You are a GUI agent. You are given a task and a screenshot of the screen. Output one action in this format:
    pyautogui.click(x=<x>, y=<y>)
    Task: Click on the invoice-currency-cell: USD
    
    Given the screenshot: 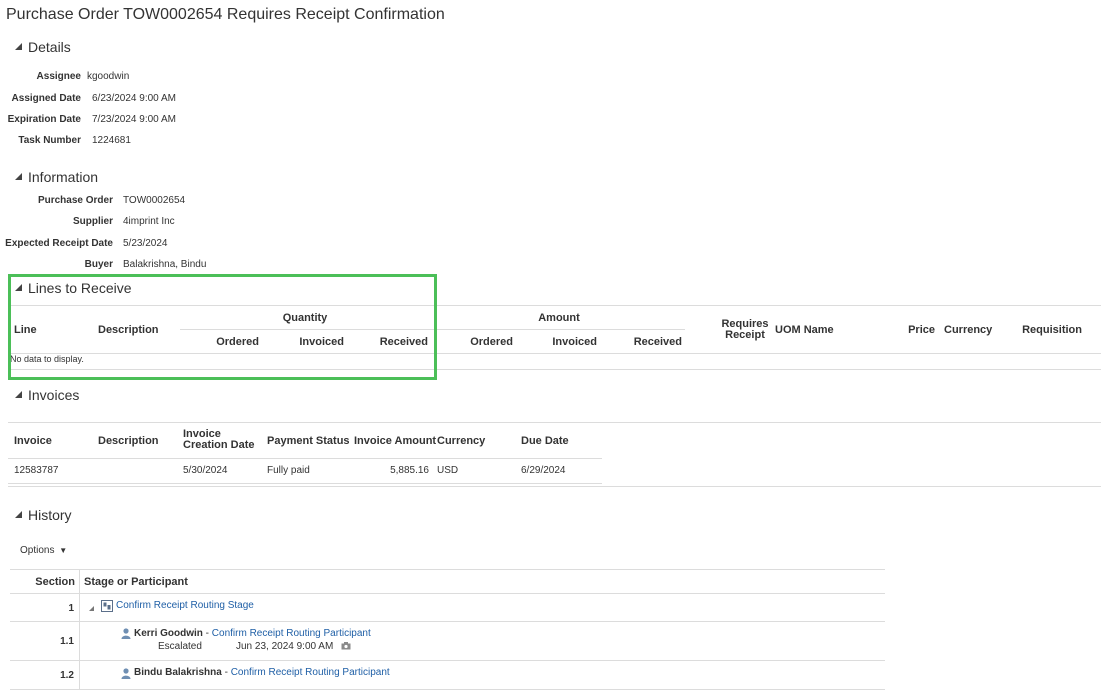 What is the action you would take?
    pyautogui.click(x=448, y=470)
    